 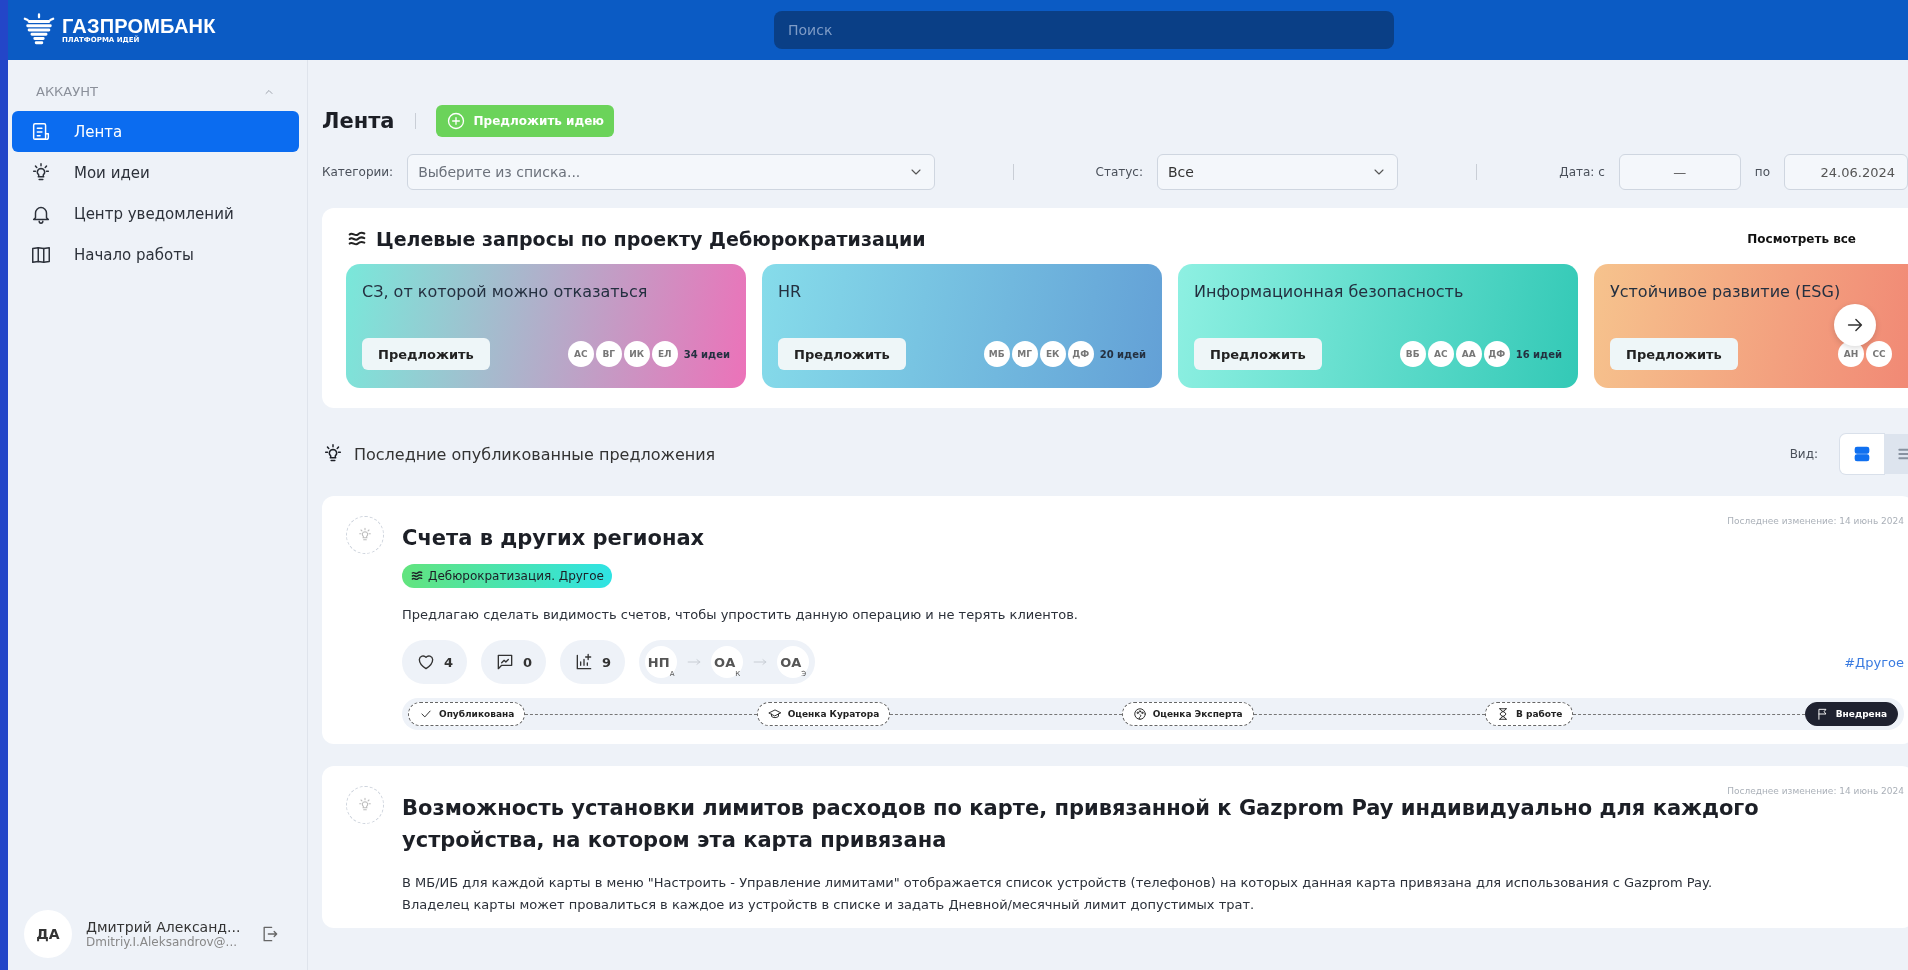 I want to click on flag-icon, so click(x=1822, y=714).